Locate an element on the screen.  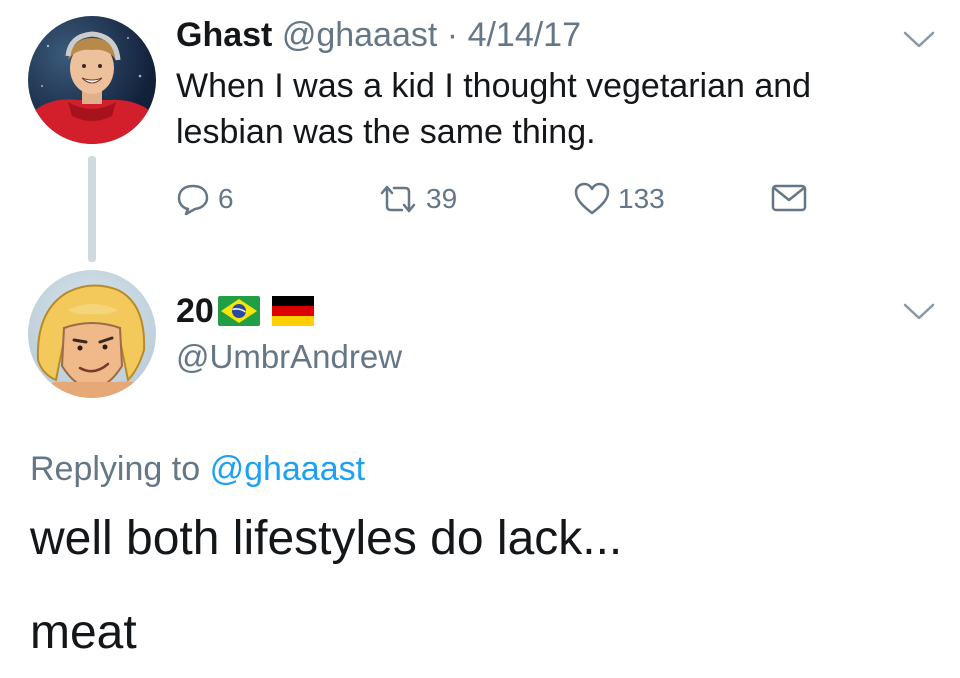
reply-count: 6 is located at coordinates (226, 198).